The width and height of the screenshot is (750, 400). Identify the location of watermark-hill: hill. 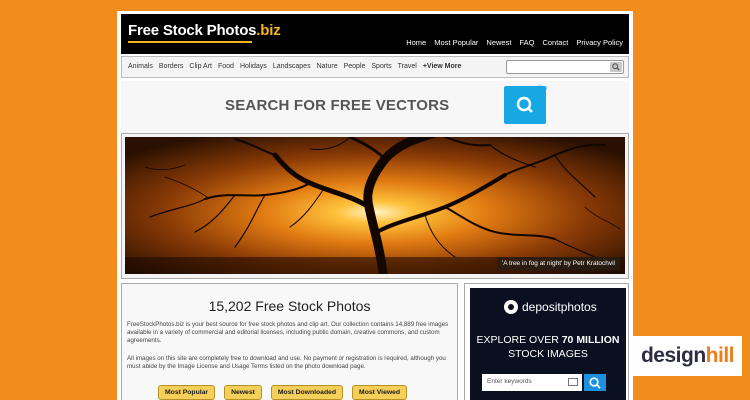
(720, 355).